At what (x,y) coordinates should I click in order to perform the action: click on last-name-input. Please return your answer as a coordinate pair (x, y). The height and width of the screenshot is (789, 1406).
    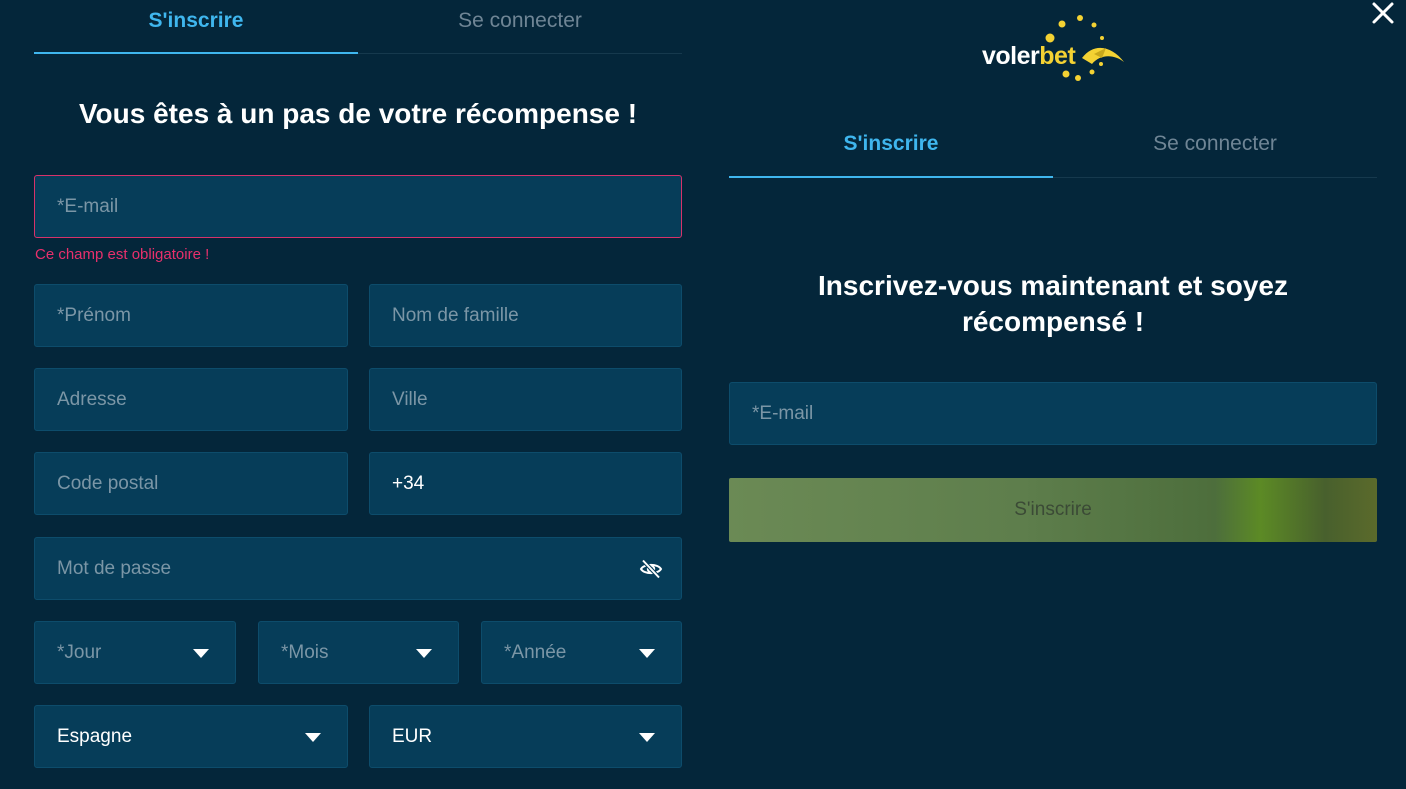
    Looking at the image, I should click on (525, 315).